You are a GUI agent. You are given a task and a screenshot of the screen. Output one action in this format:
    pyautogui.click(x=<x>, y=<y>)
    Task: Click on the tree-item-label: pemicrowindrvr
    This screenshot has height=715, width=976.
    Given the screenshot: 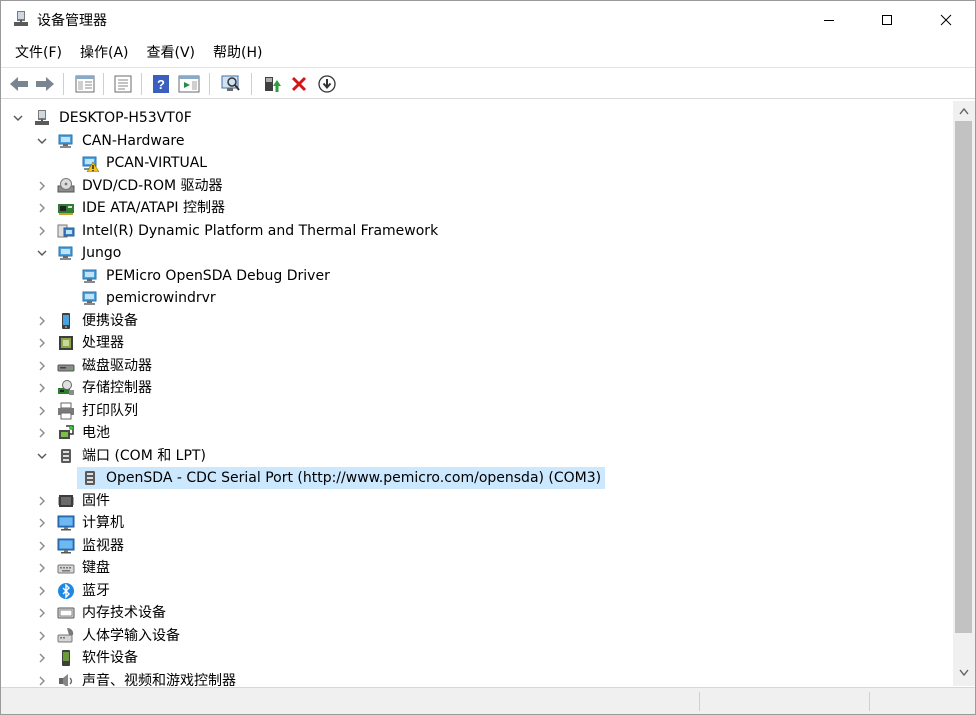 What is the action you would take?
    pyautogui.click(x=161, y=298)
    